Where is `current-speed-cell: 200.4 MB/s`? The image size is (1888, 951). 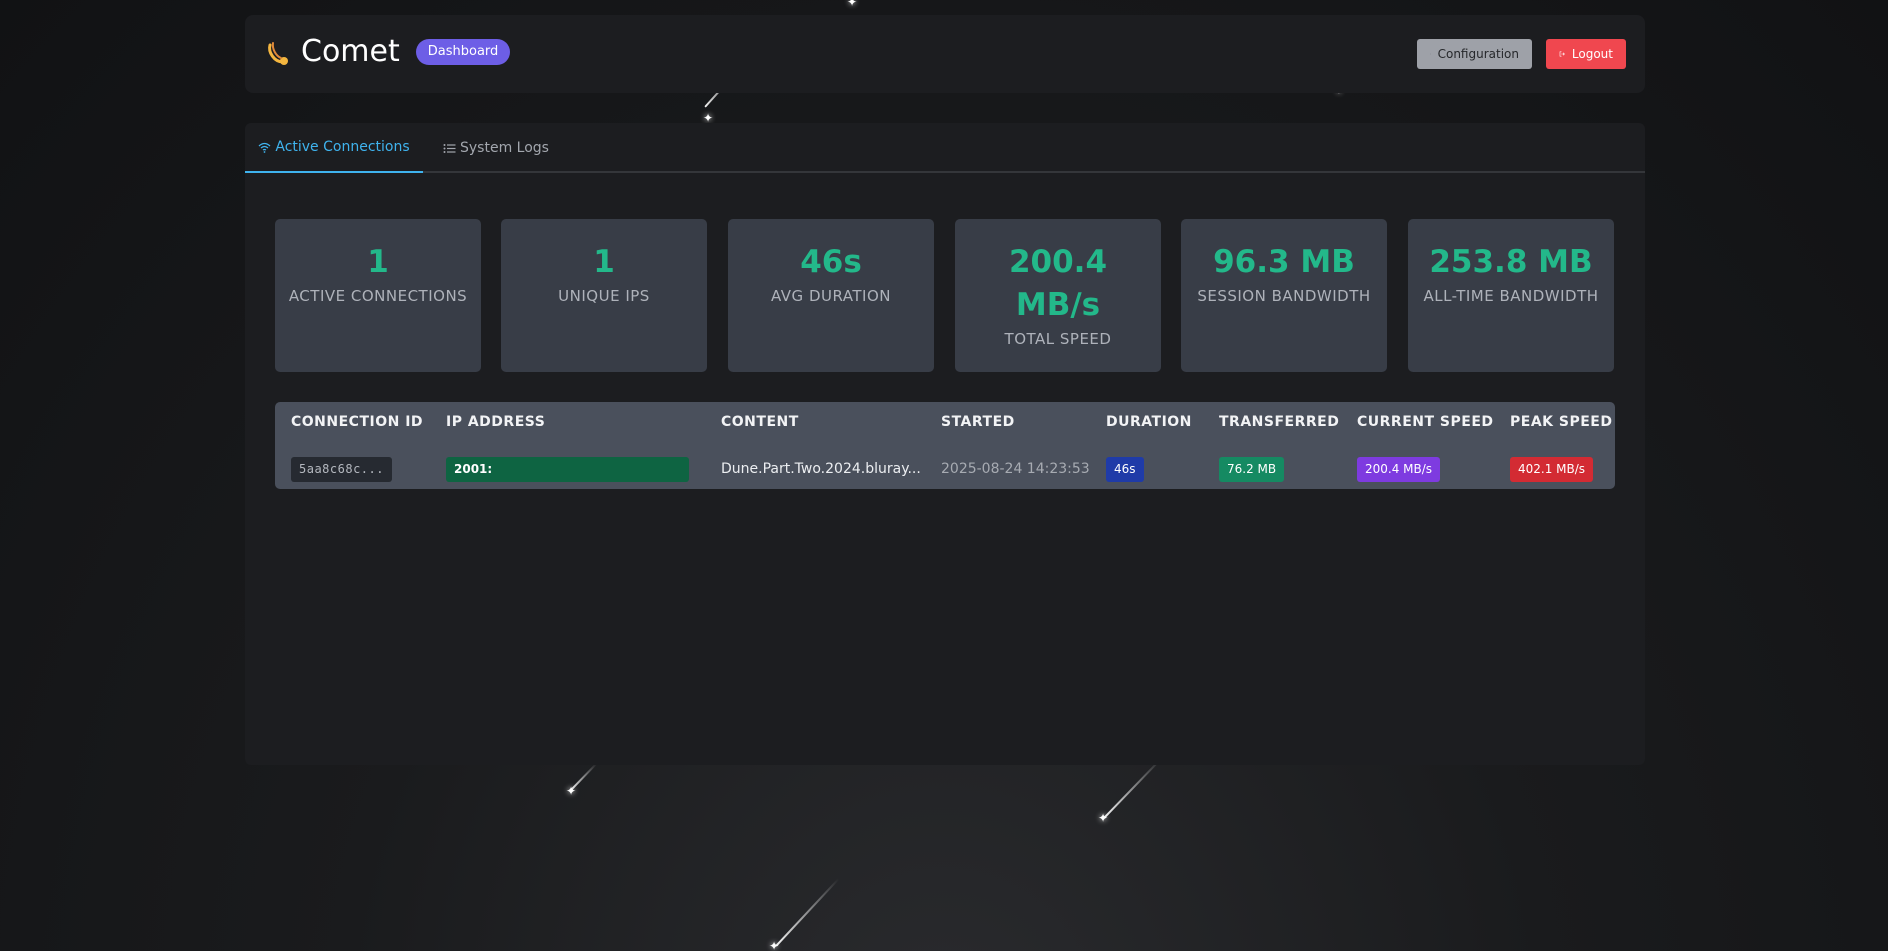 current-speed-cell: 200.4 MB/s is located at coordinates (1399, 469).